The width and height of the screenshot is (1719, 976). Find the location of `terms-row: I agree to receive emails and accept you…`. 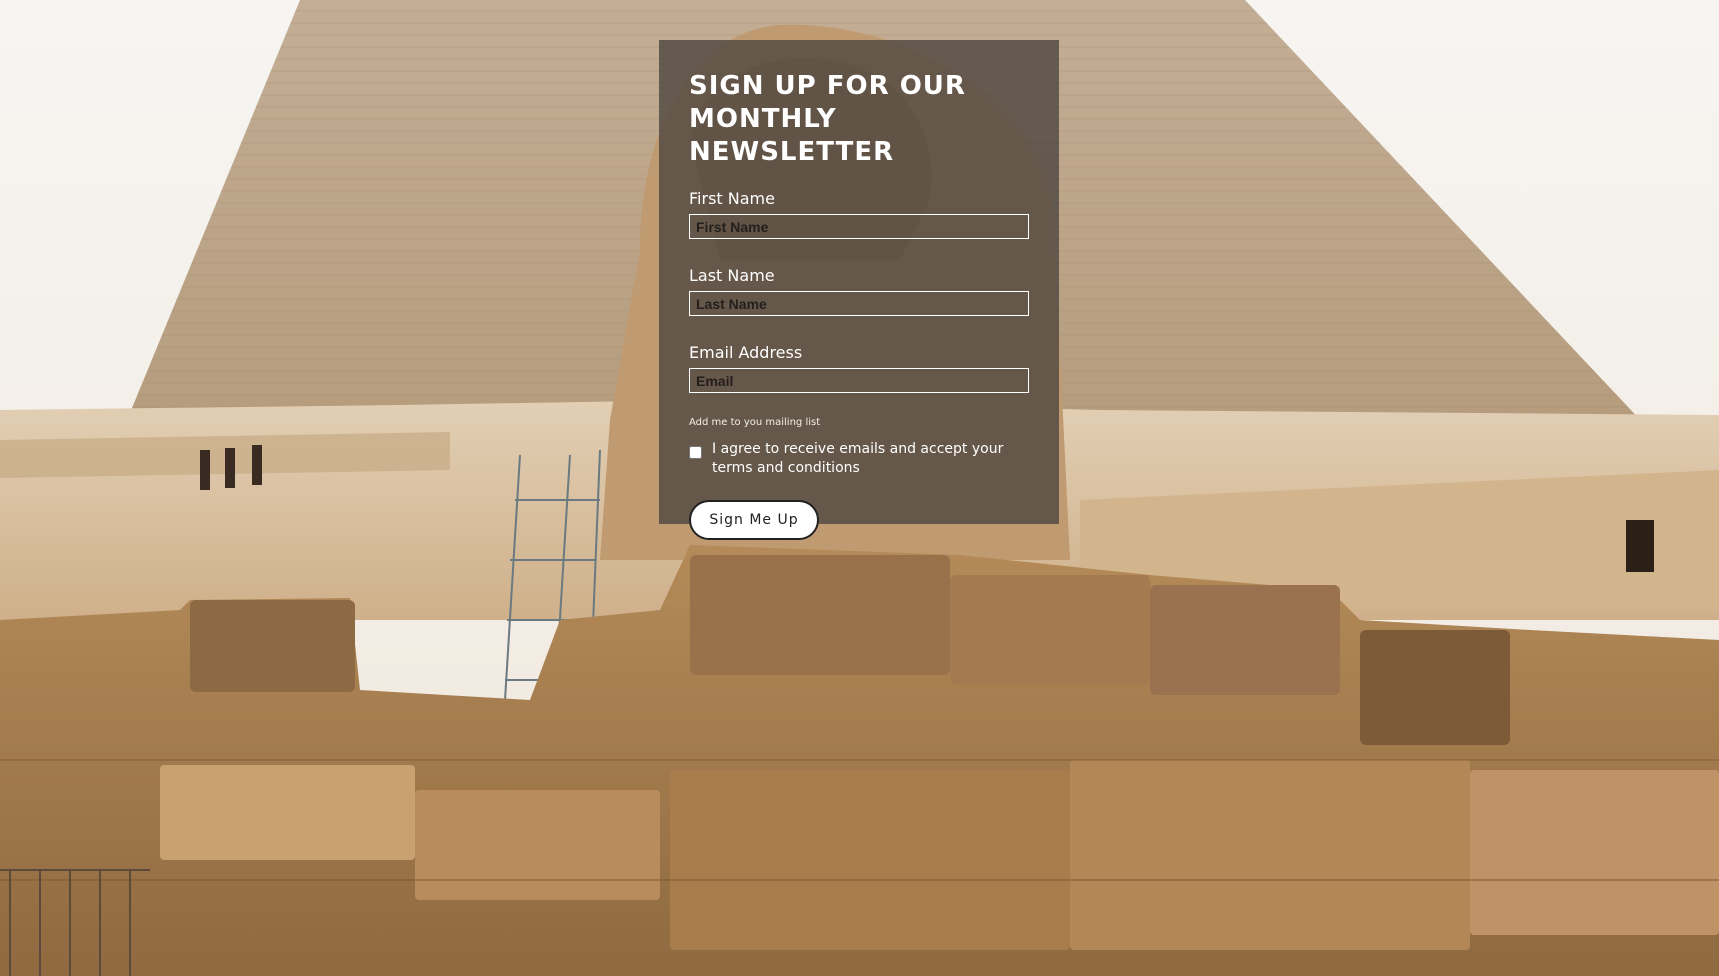

terms-row: I agree to receive emails and accept you… is located at coordinates (859, 459).